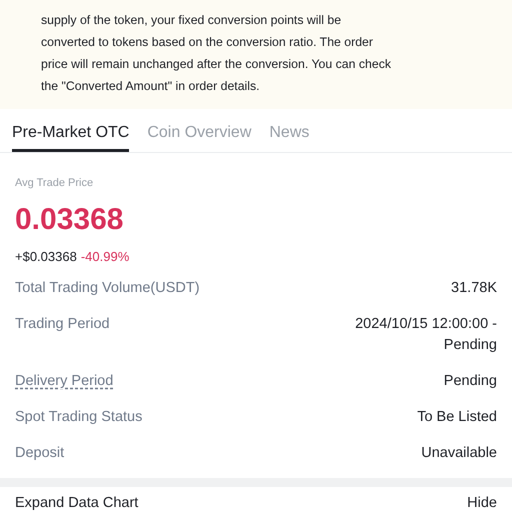 The image size is (512, 512). What do you see at coordinates (69, 220) in the screenshot?
I see `price-value: 0.03368` at bounding box center [69, 220].